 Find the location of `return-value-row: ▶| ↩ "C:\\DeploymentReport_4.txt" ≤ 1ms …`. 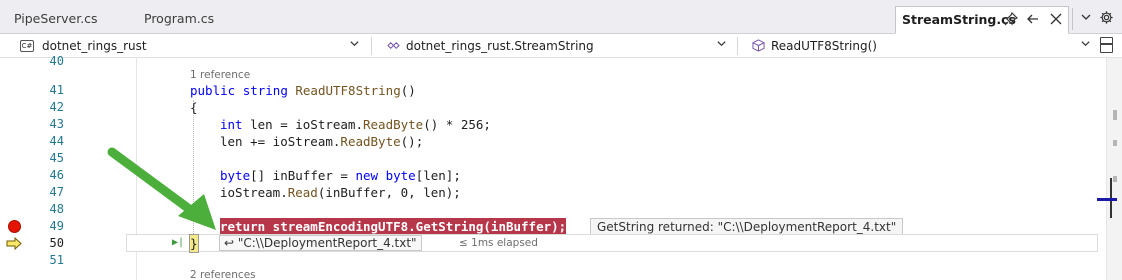

return-value-row: ▶| ↩ "C:\\DeploymentReport_4.txt" ≤ 1ms … is located at coordinates (612, 243).